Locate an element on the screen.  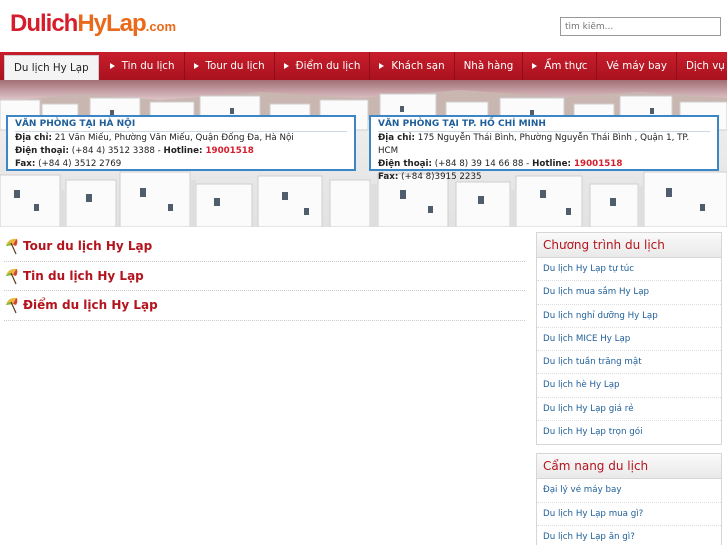
sidebar-link: Du lịch nghỉ dưỡng Hy Lạp is located at coordinates (629, 316).